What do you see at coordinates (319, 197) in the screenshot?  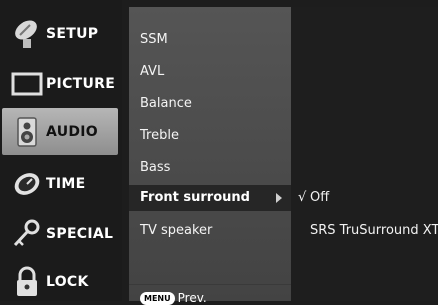 I see `option-off: Off` at bounding box center [319, 197].